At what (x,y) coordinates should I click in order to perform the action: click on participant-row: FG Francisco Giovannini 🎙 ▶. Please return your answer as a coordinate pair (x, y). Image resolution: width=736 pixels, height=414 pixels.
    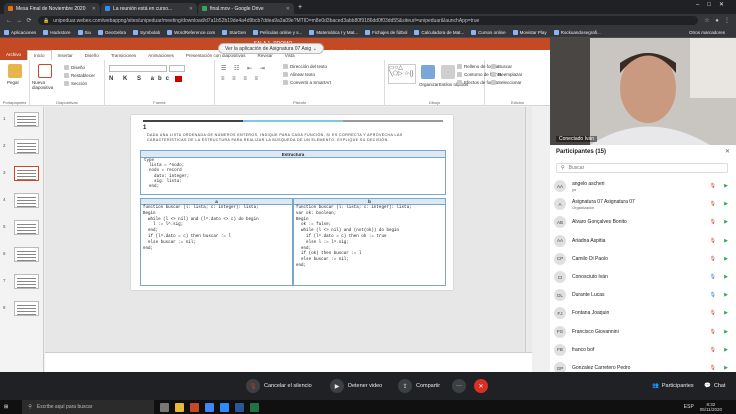
    Looking at the image, I should click on (643, 332).